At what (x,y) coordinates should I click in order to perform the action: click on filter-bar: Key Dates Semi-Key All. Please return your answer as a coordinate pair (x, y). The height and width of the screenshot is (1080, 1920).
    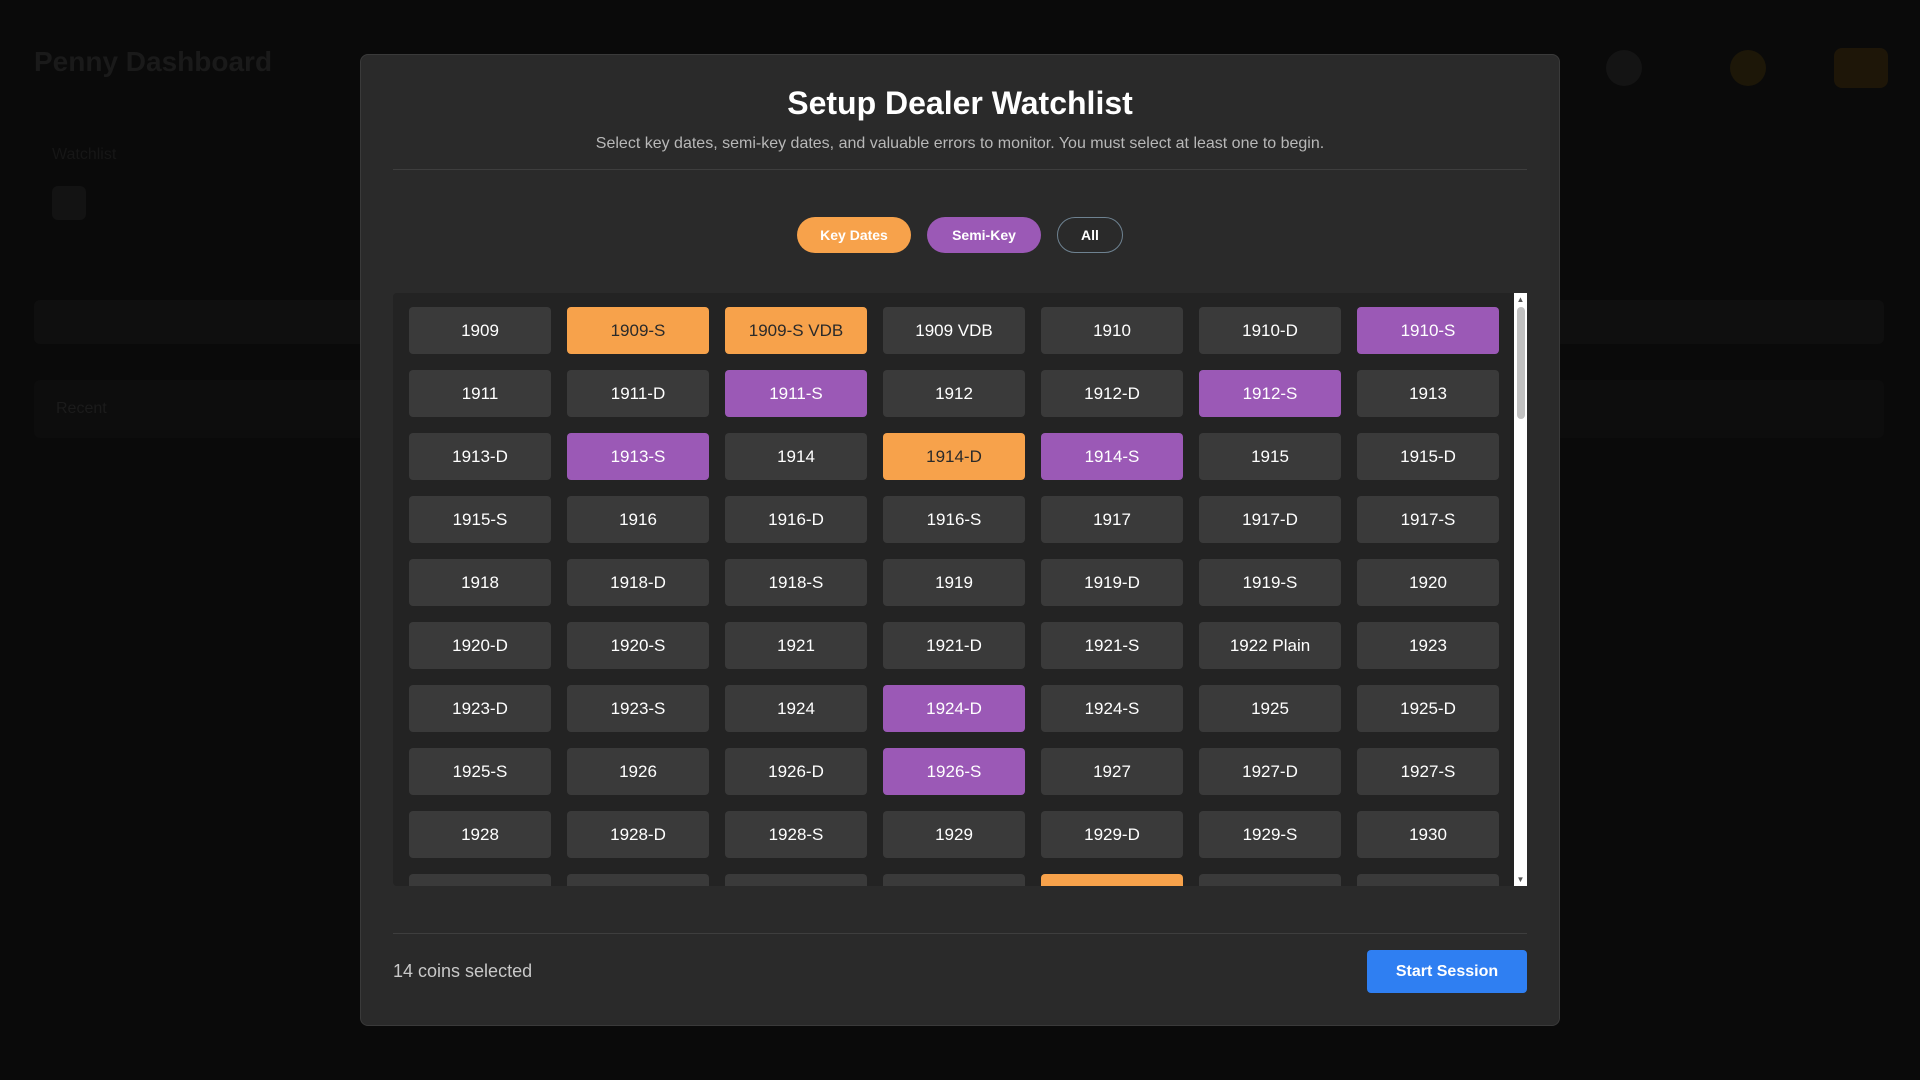
    Looking at the image, I should click on (960, 235).